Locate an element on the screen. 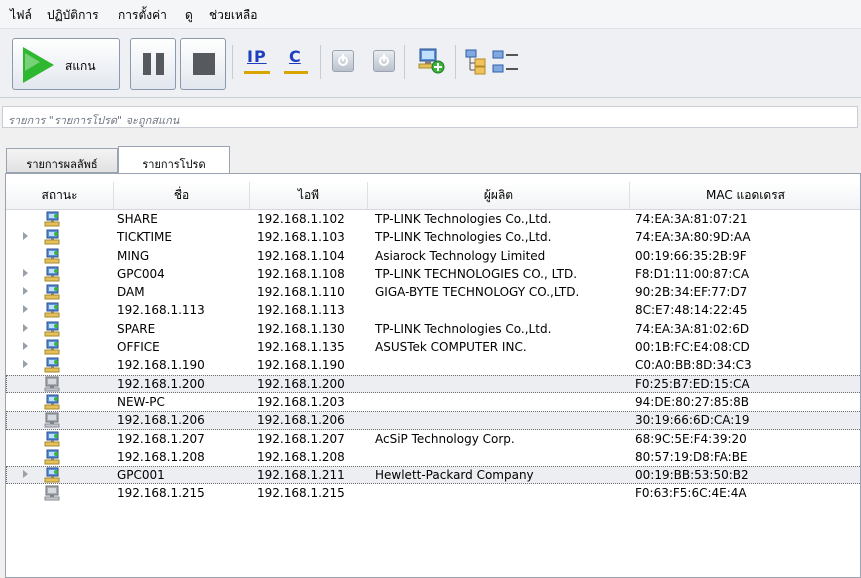 Image resolution: width=861 pixels, height=578 pixels. cell-name: 192.168.1.113 is located at coordinates (161, 310).